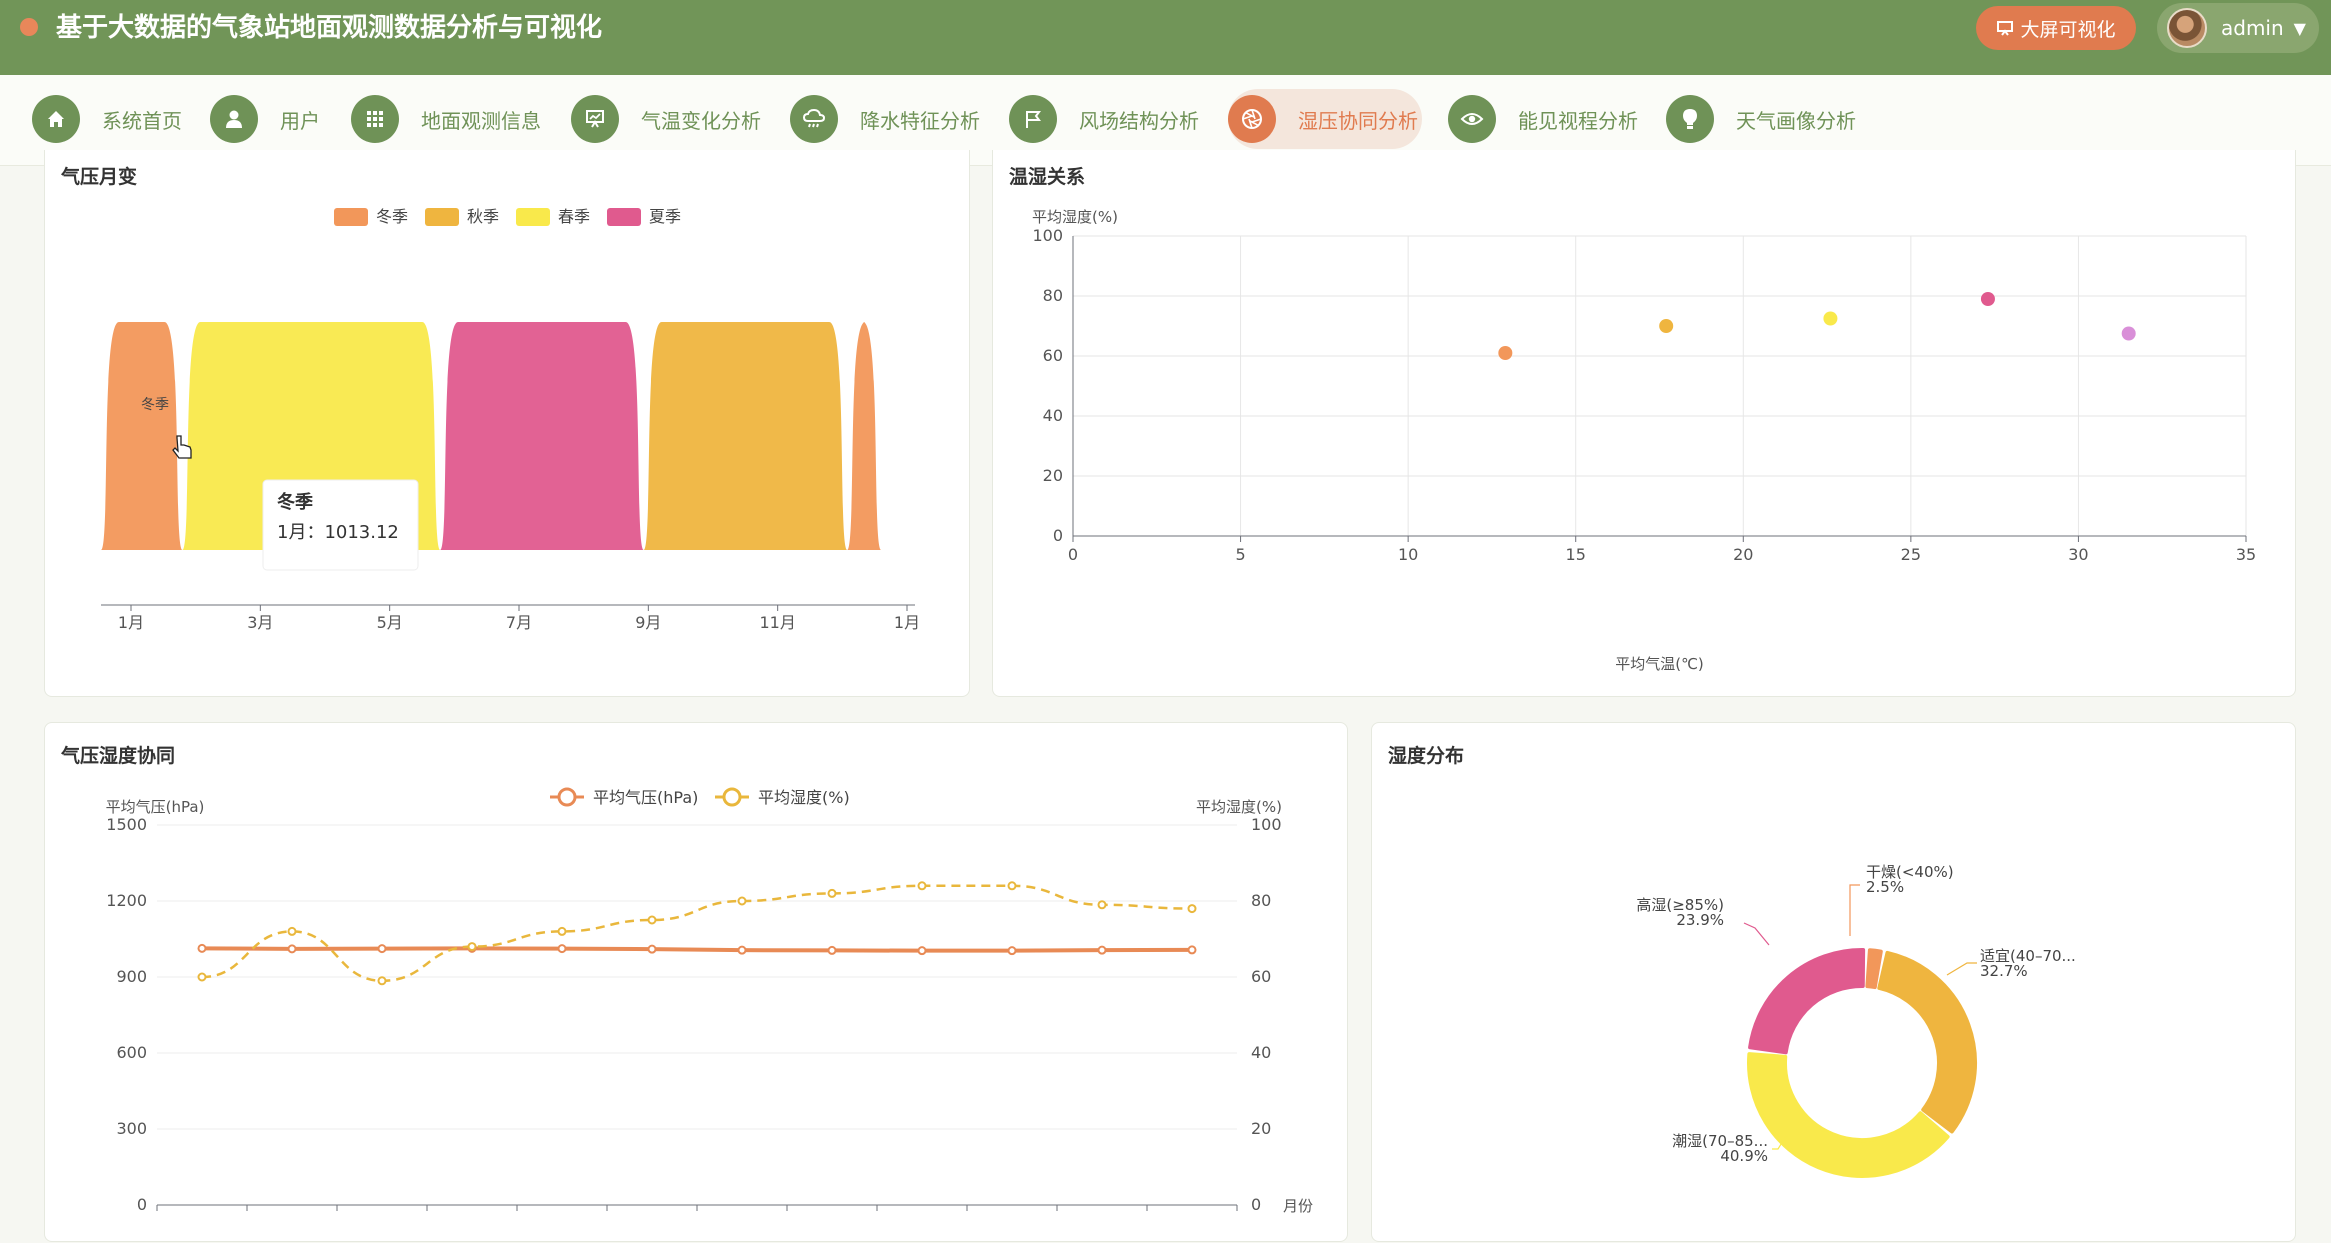 The width and height of the screenshot is (2331, 1243). Describe the element at coordinates (1472, 119) in the screenshot. I see `eye-icon` at that location.